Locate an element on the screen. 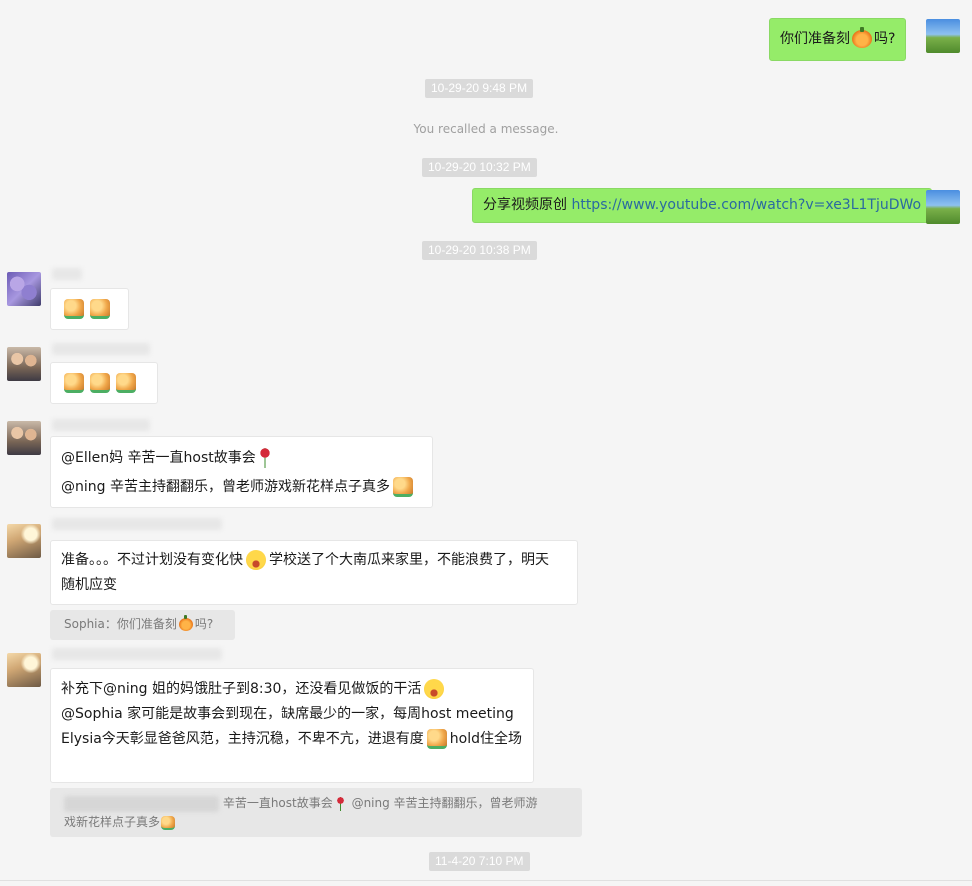  recalled-notice: You recalled a message. is located at coordinates (486, 129).